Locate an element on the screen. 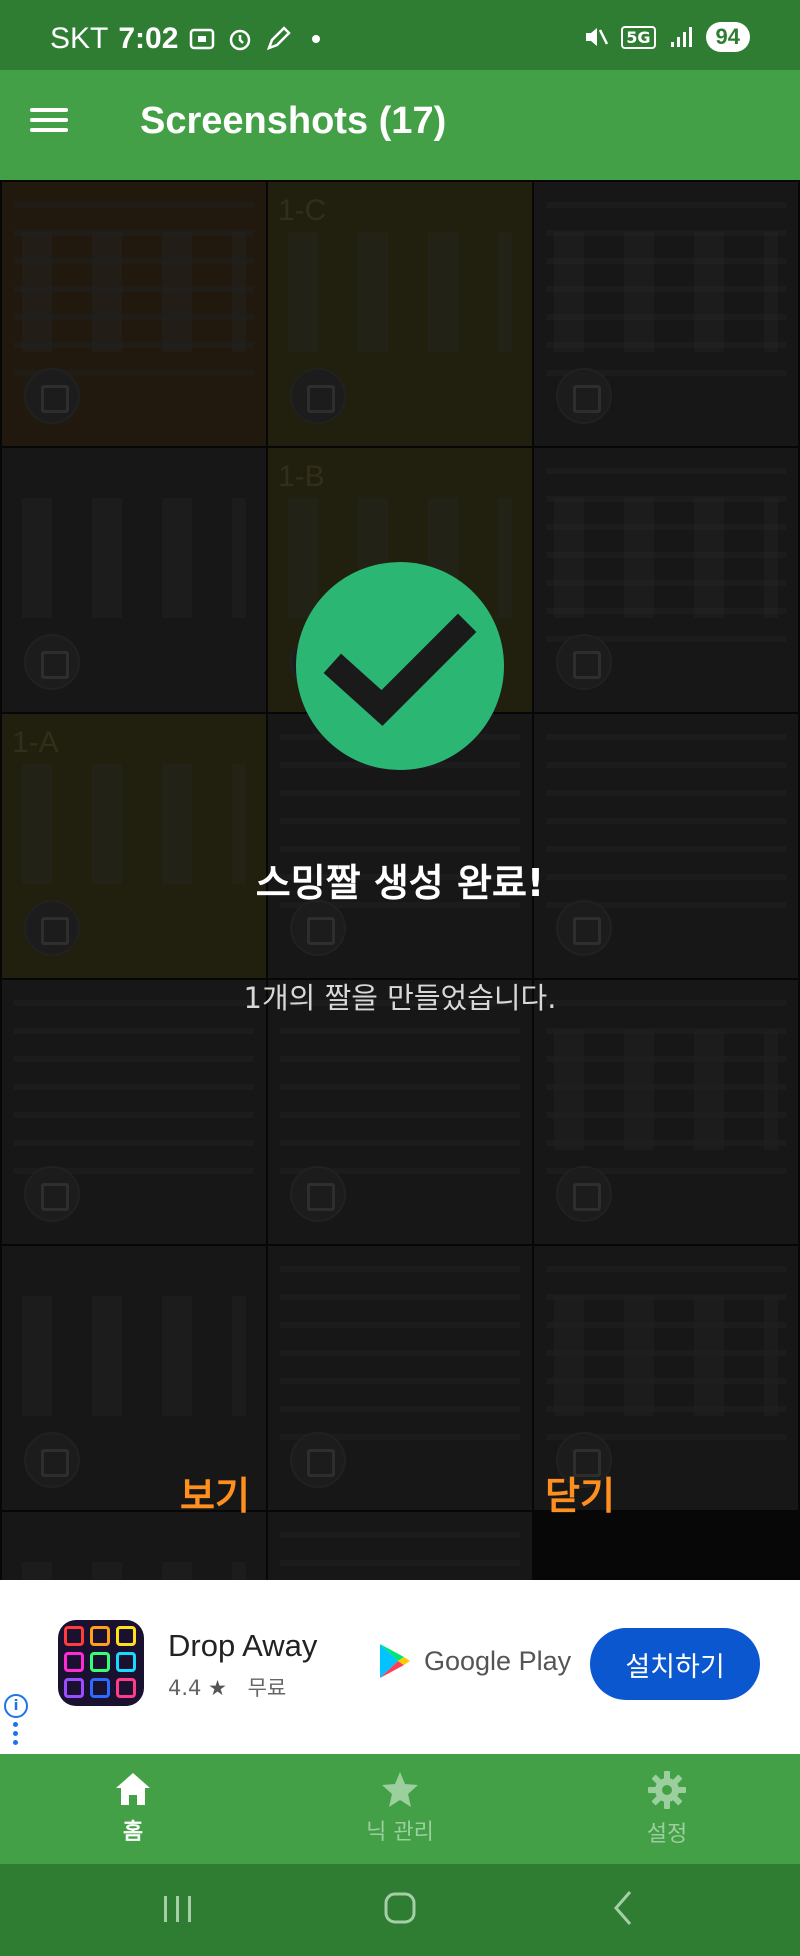 Image resolution: width=800 pixels, height=1956 pixels. ad-app-icon is located at coordinates (101, 1663).